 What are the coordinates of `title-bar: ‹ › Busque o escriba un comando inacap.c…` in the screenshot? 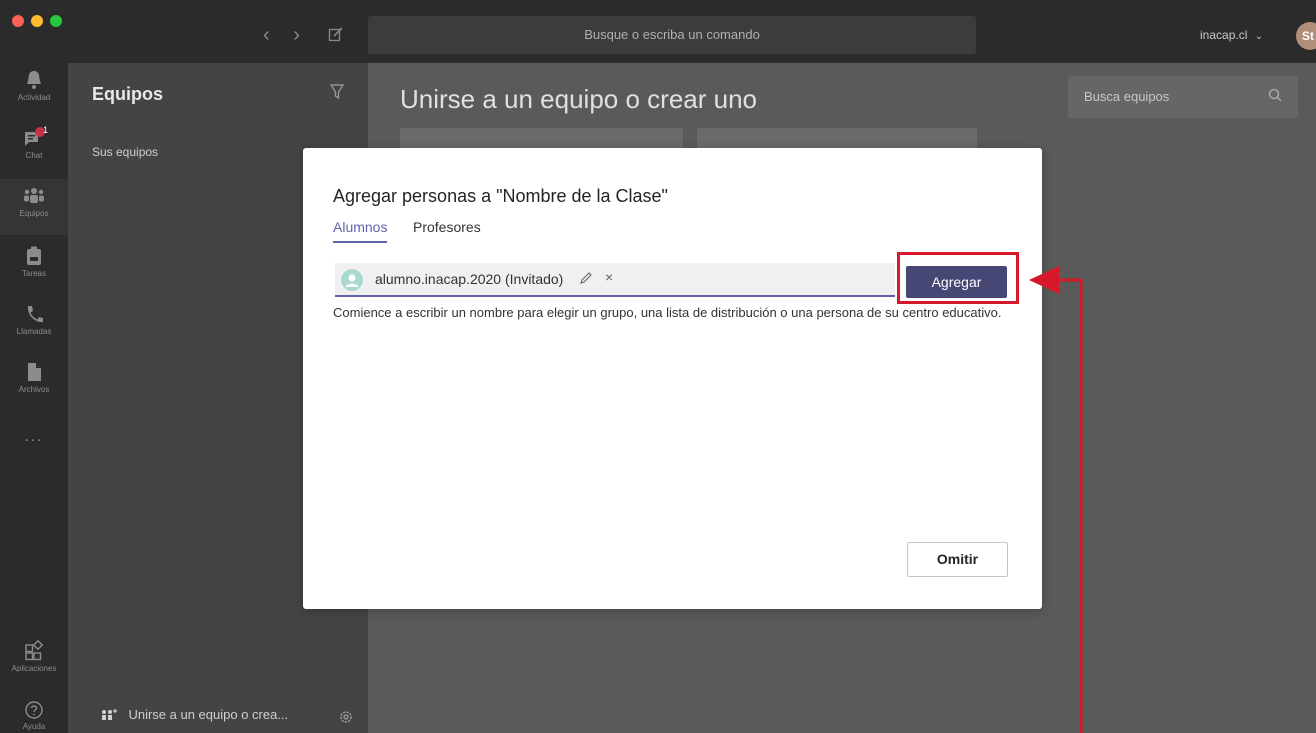 It's located at (658, 31).